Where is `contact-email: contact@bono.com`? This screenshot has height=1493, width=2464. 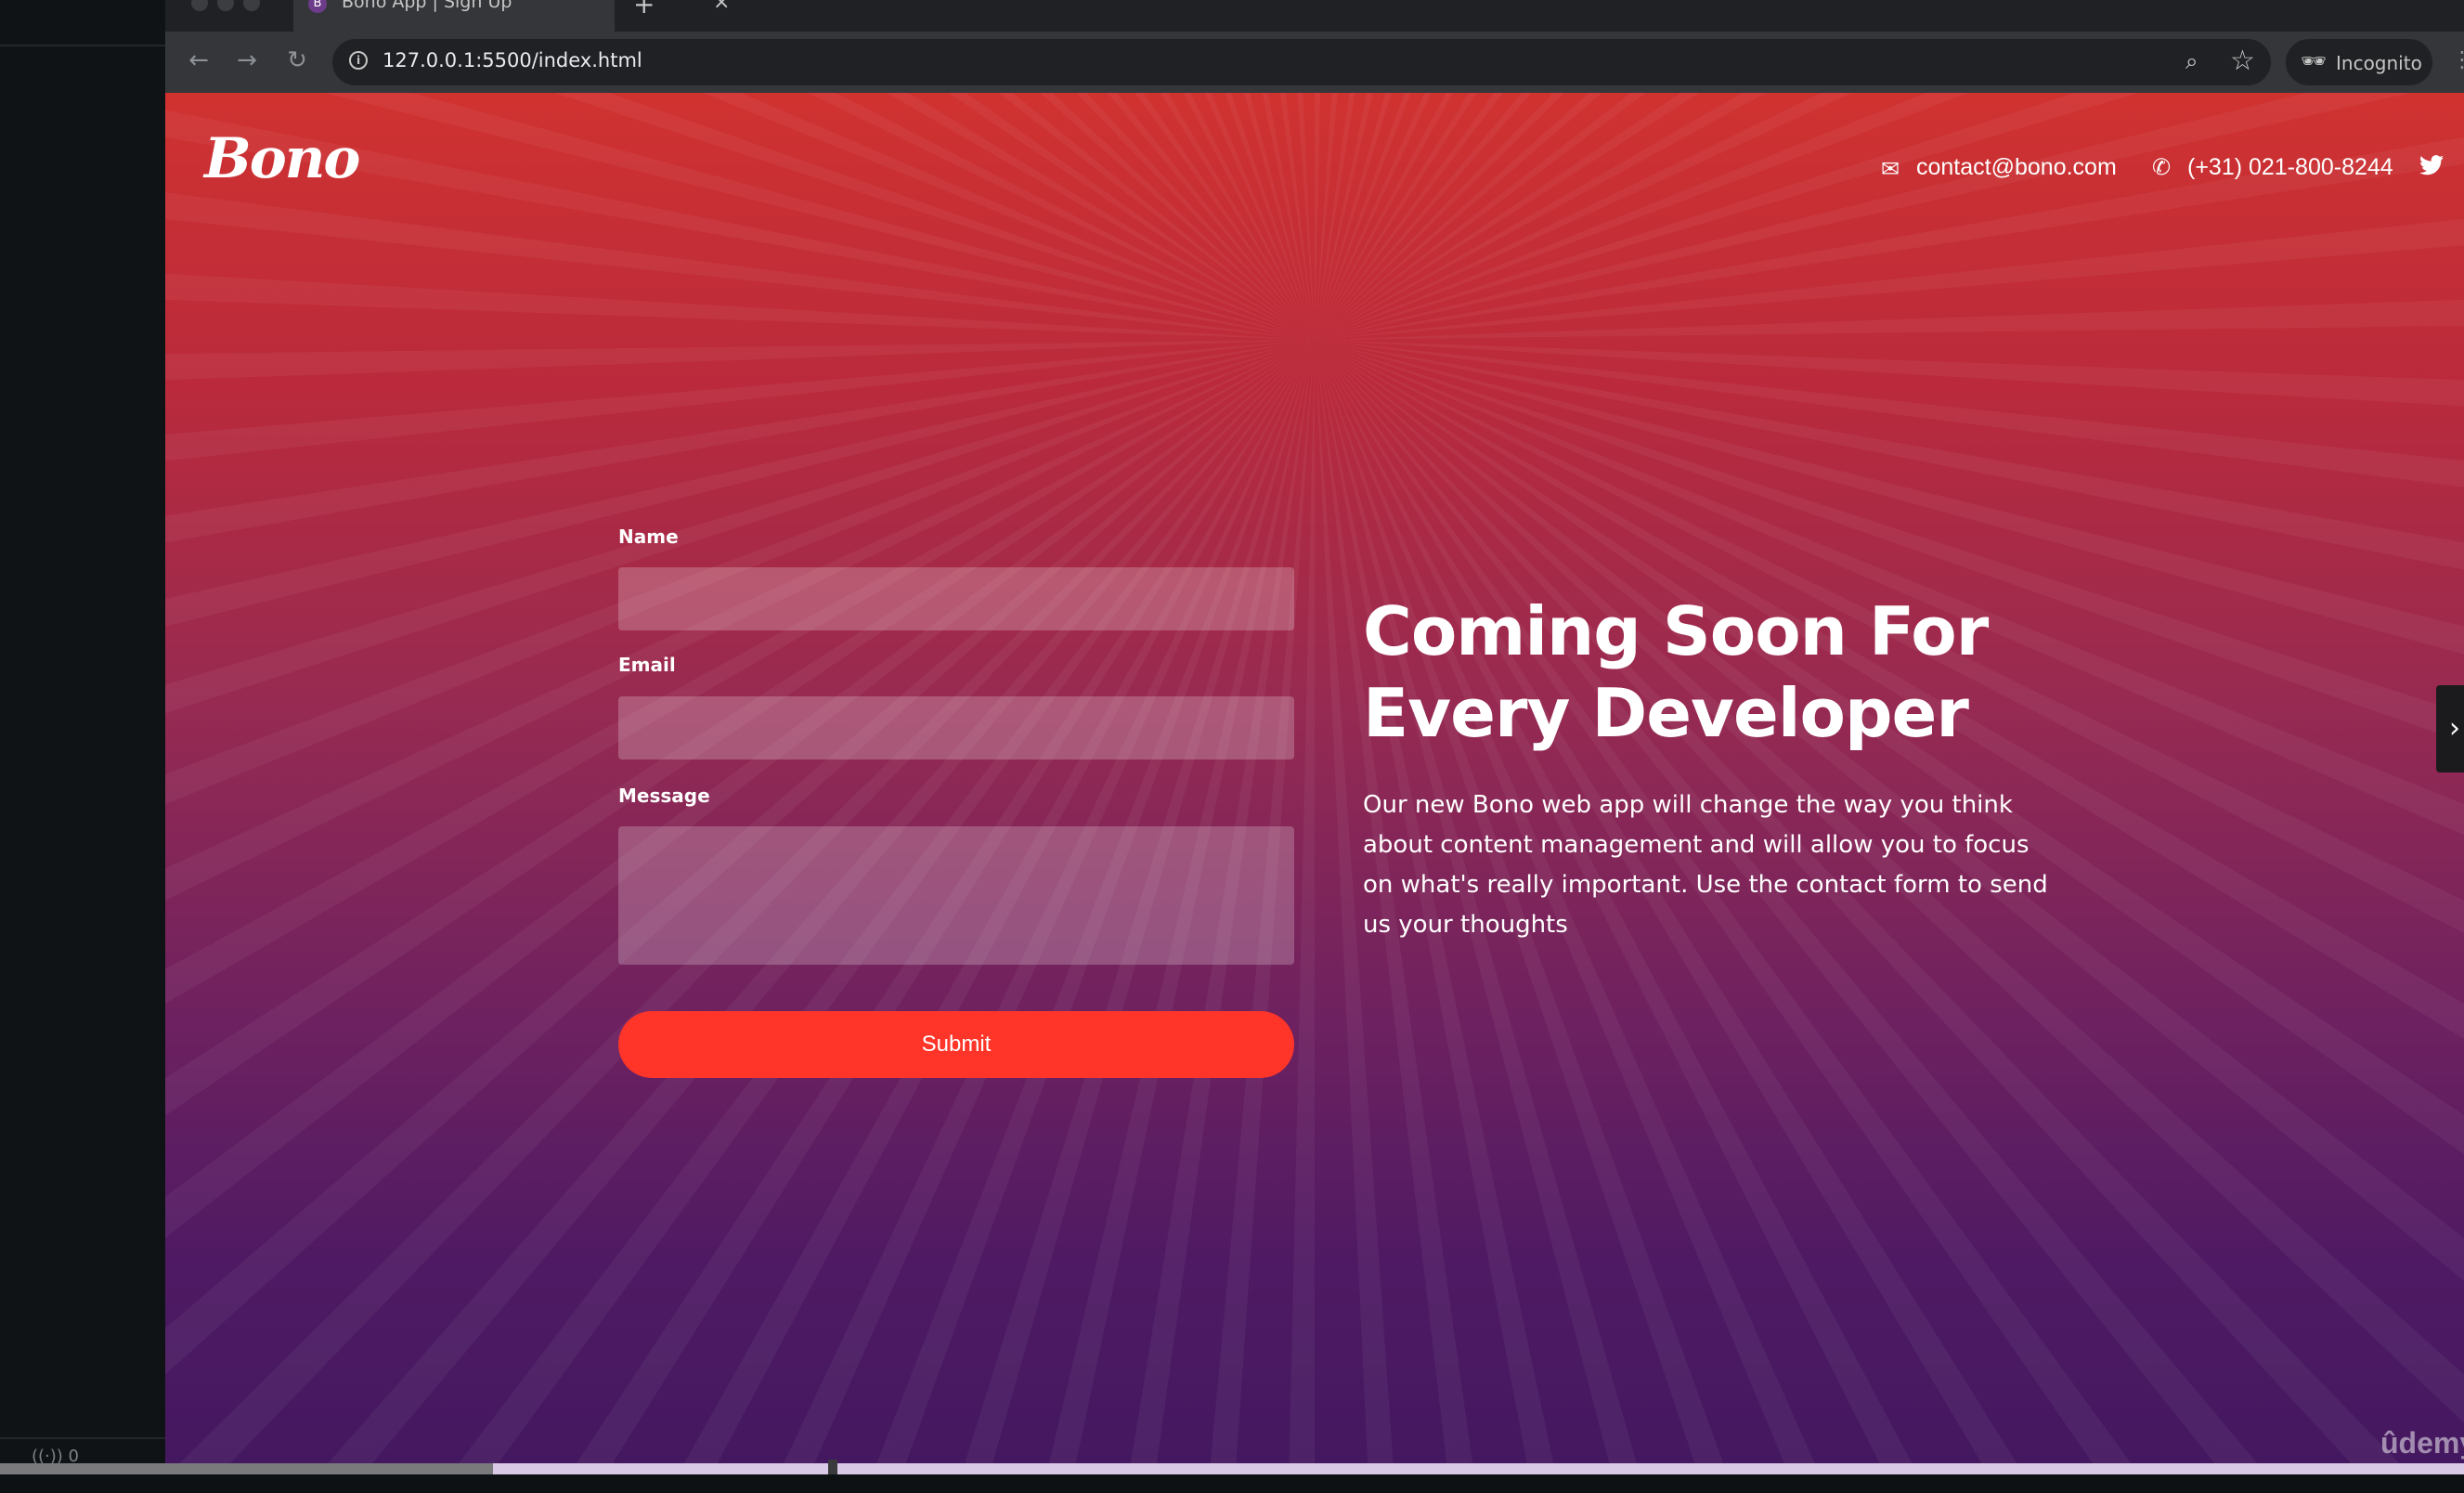 contact-email: contact@bono.com is located at coordinates (2016, 167).